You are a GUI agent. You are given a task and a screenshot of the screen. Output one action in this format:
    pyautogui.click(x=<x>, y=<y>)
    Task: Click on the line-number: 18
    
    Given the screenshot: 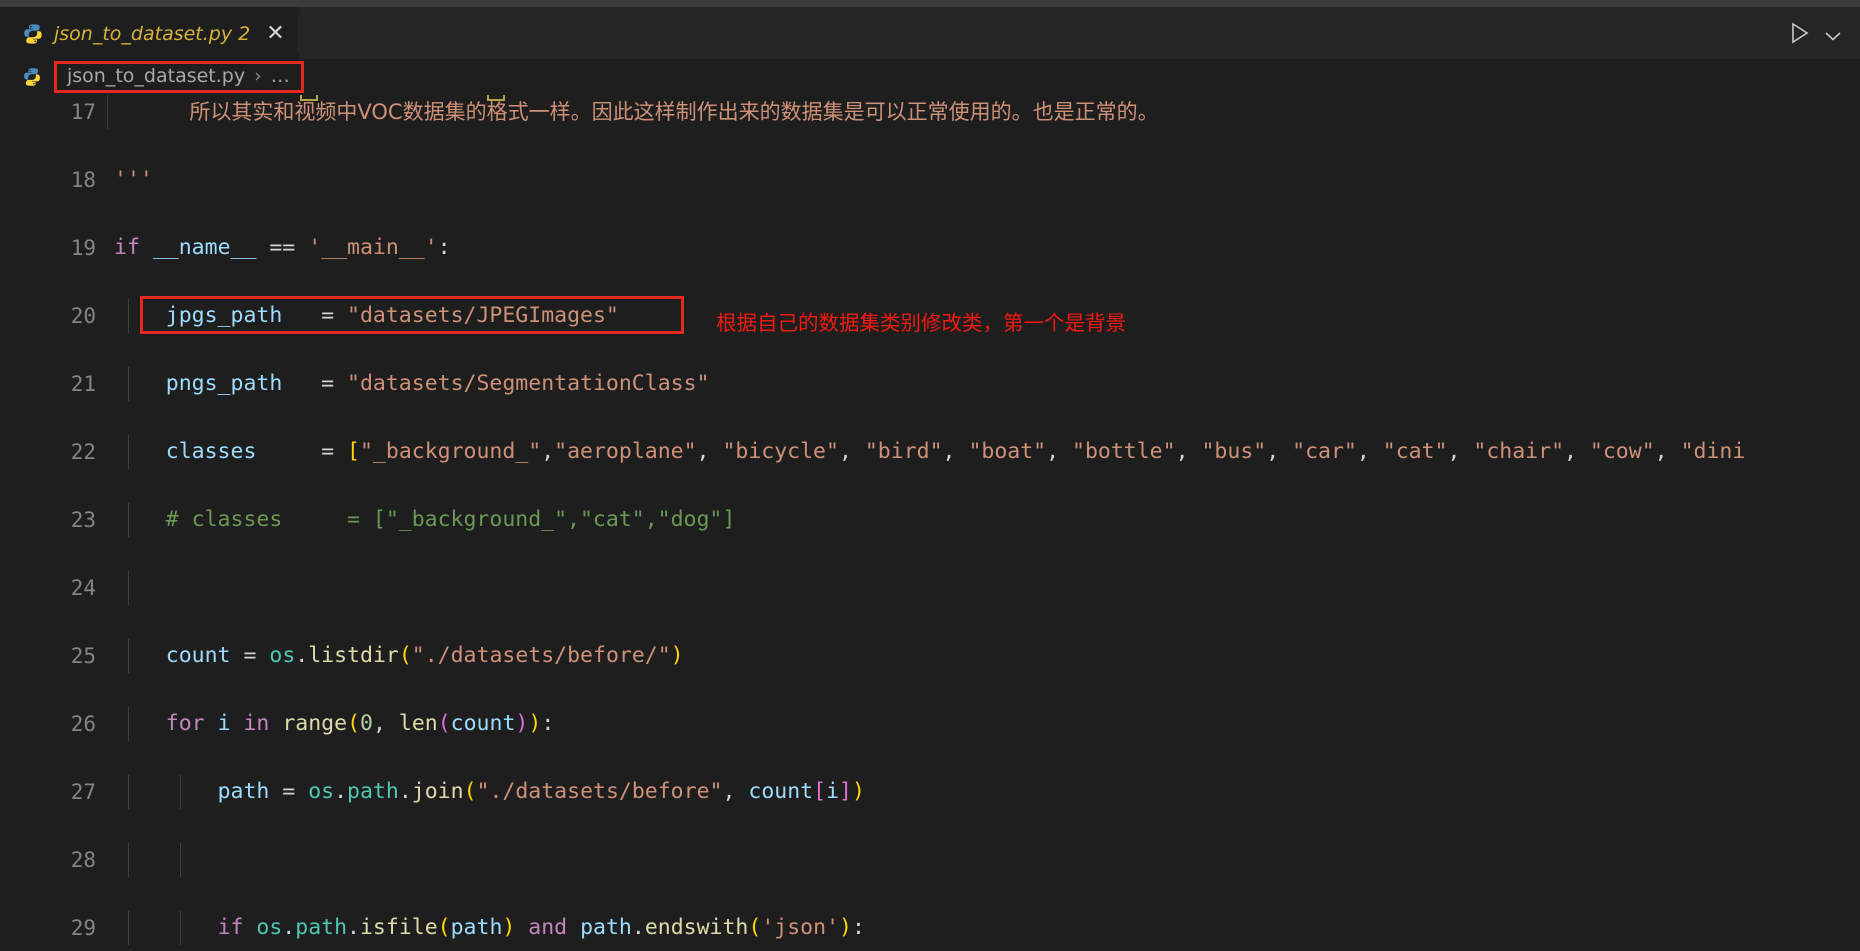 What is the action you would take?
    pyautogui.click(x=83, y=180)
    